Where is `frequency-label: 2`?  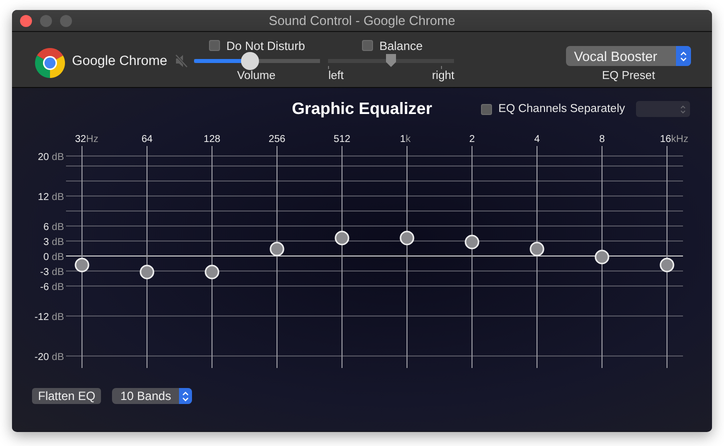
frequency-label: 2 is located at coordinates (472, 139).